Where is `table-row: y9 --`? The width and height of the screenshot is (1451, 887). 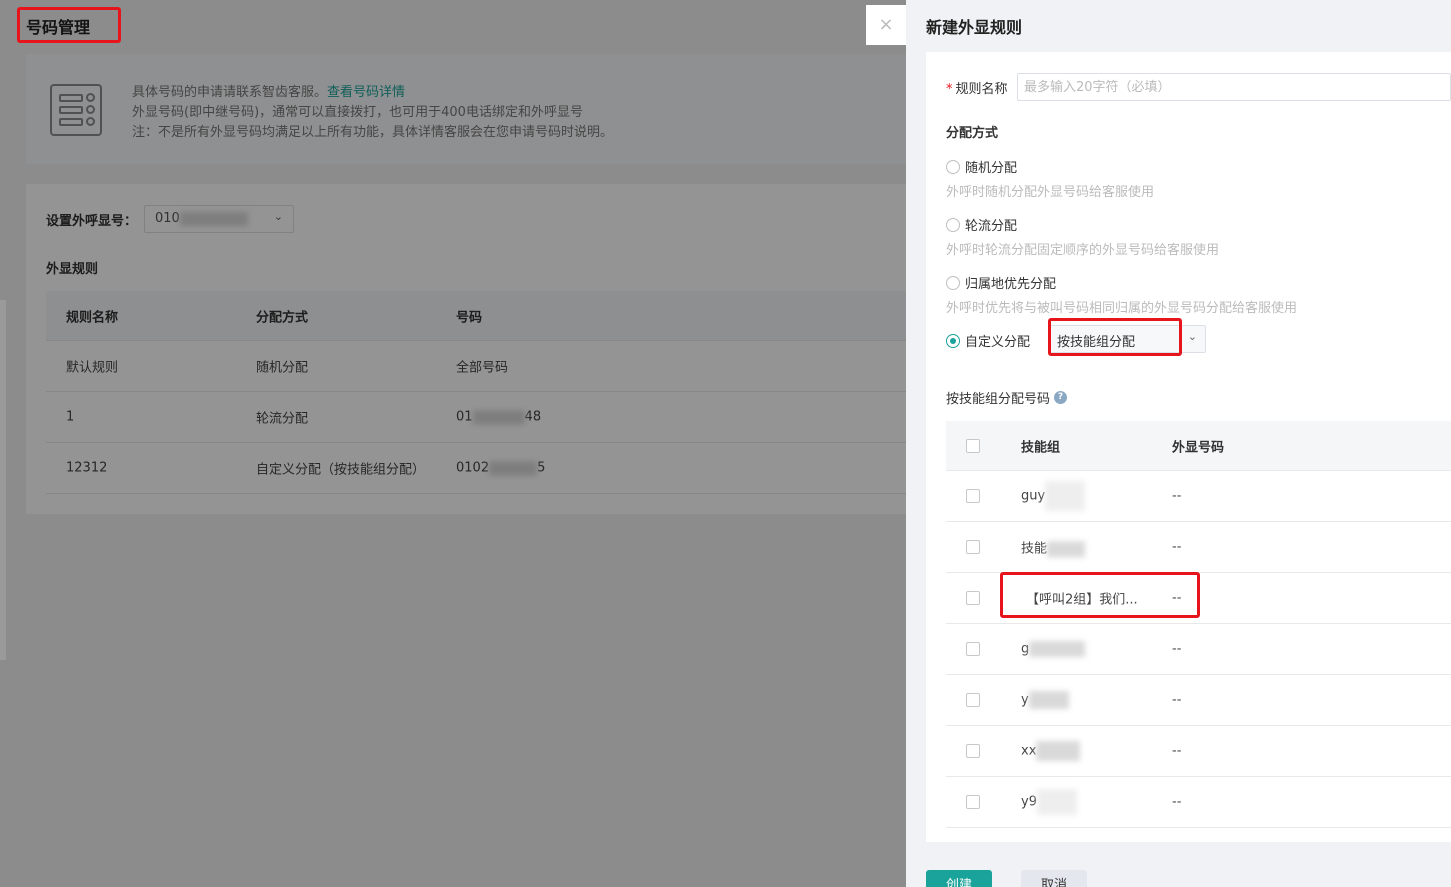 table-row: y9 -- is located at coordinates (1198, 802).